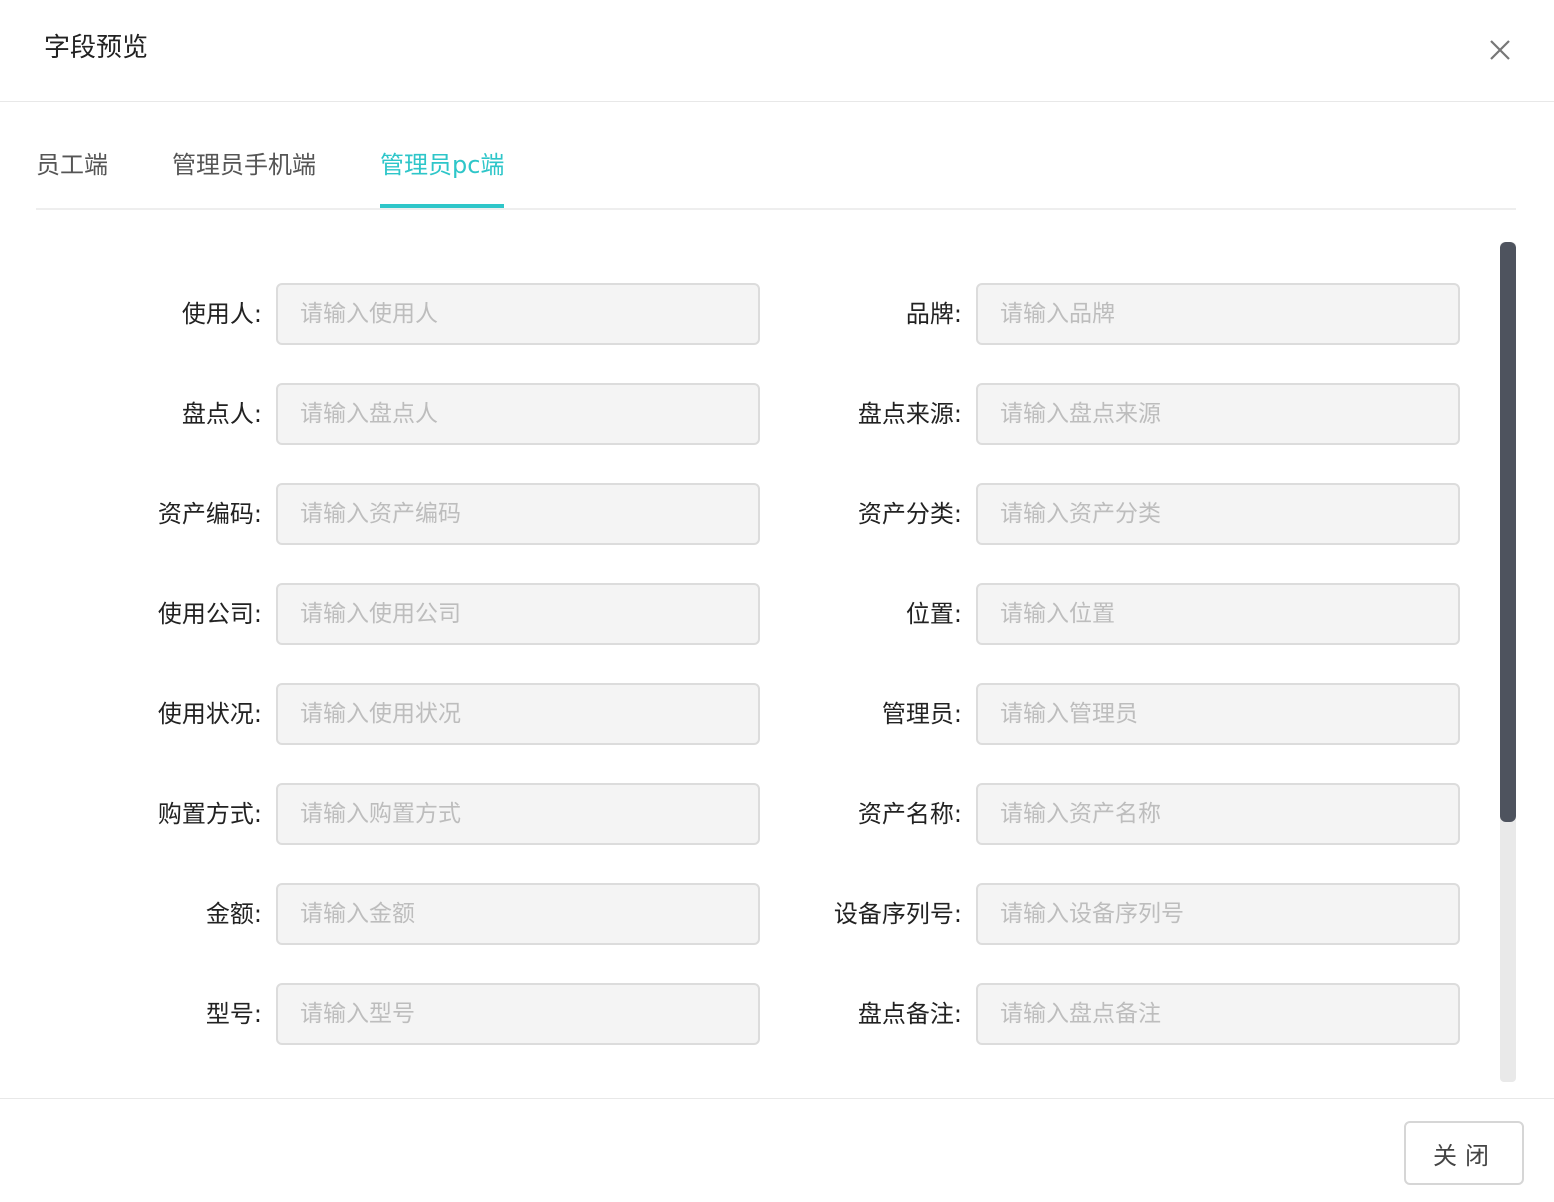  Describe the element at coordinates (518, 614) in the screenshot. I see `company-input` at that location.